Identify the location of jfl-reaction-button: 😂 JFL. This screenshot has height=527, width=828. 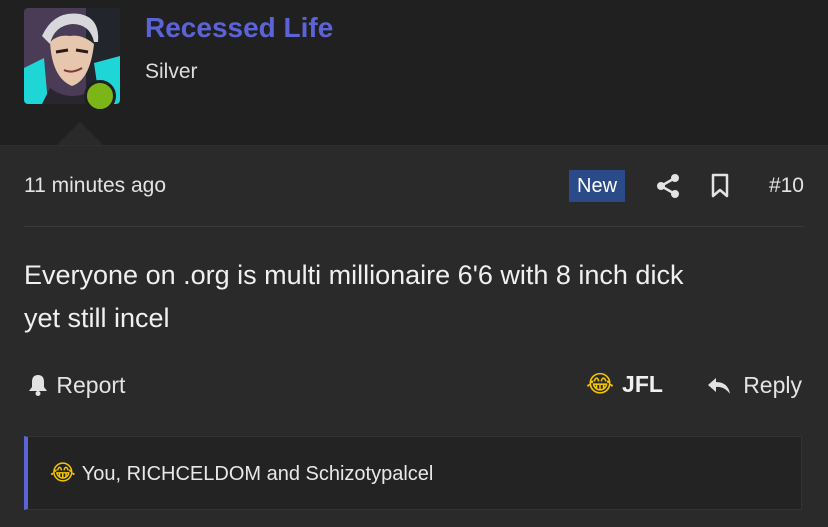
(624, 384).